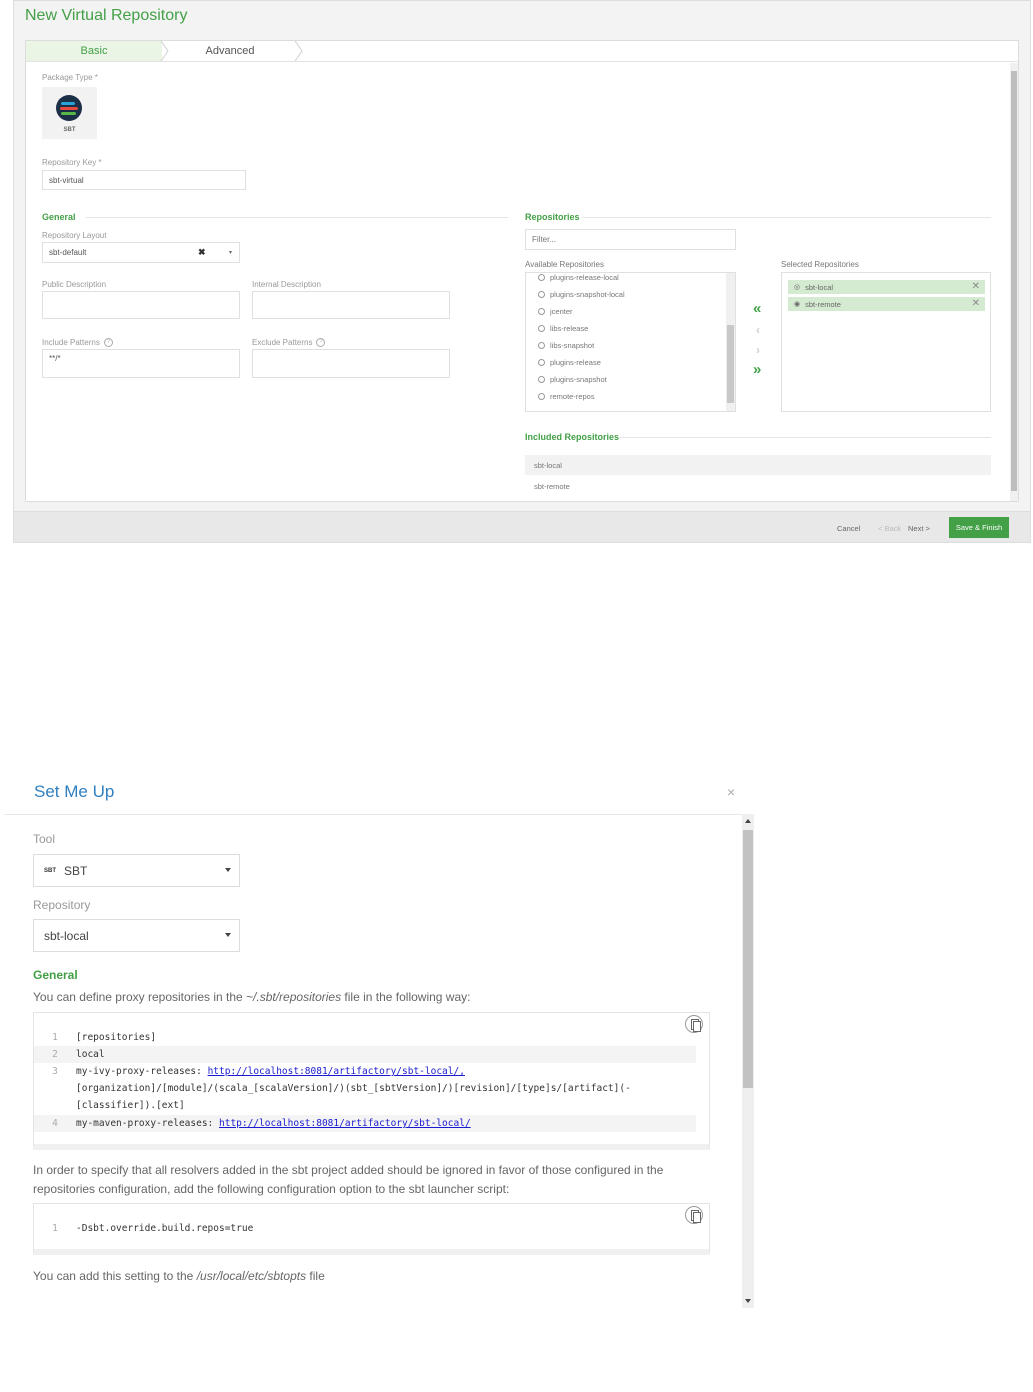  Describe the element at coordinates (730, 364) in the screenshot. I see `available-list-scrollbar-thumb` at that location.